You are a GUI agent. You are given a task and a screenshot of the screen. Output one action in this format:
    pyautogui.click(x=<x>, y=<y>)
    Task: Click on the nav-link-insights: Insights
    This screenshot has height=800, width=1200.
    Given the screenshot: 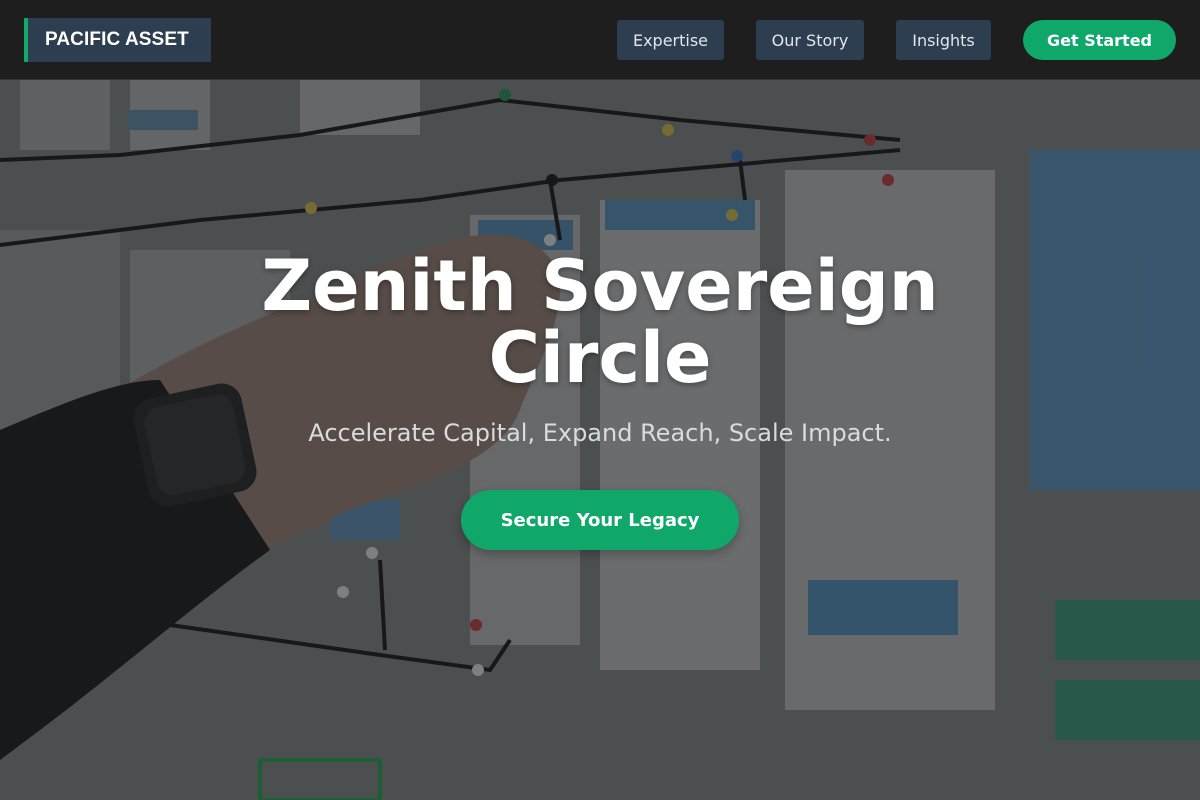 What is the action you would take?
    pyautogui.click(x=943, y=40)
    